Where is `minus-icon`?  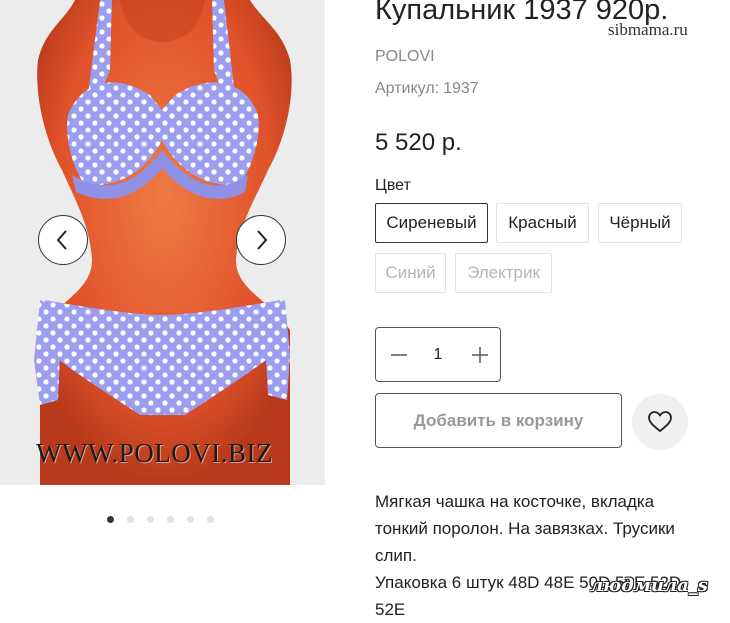 minus-icon is located at coordinates (399, 355).